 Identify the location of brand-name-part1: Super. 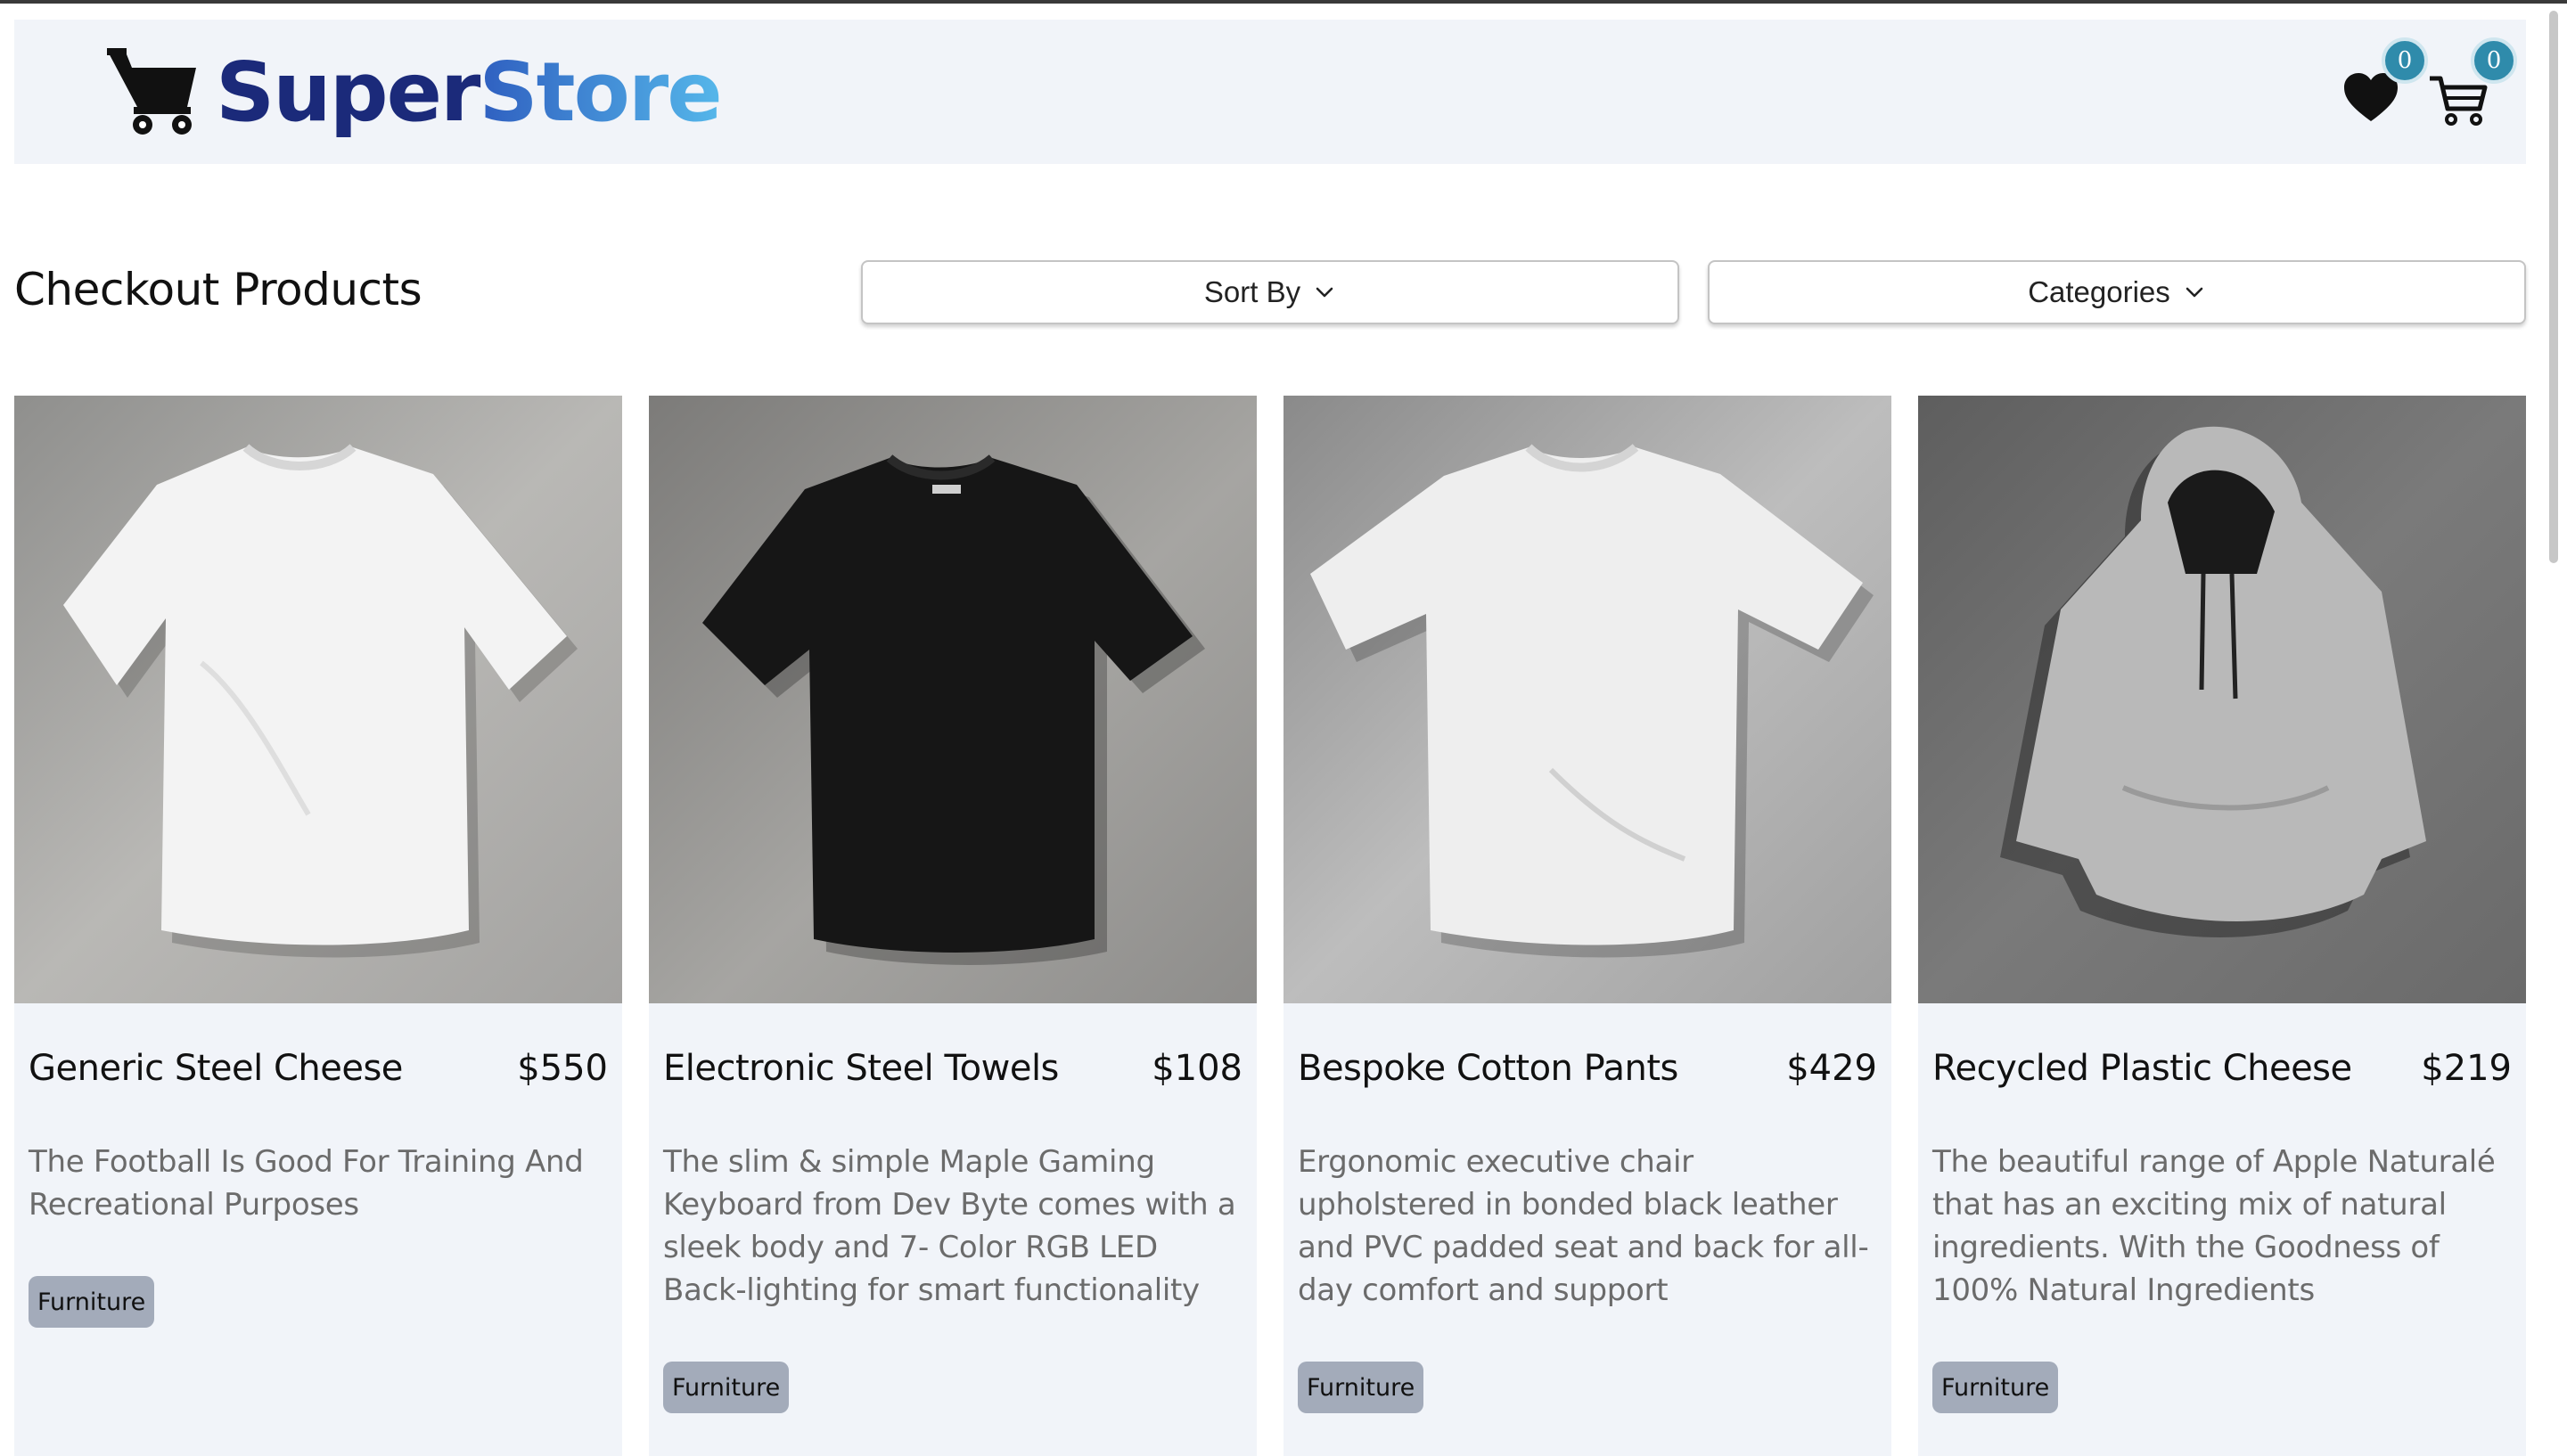
(348, 93).